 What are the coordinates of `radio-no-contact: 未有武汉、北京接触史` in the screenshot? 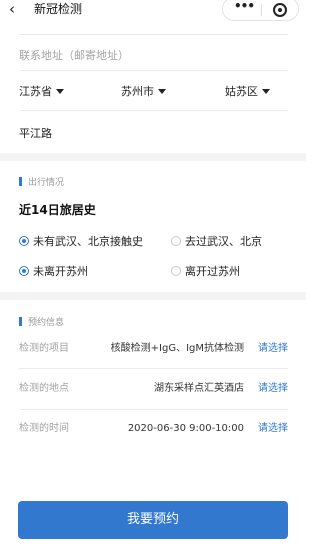 It's located at (81, 241).